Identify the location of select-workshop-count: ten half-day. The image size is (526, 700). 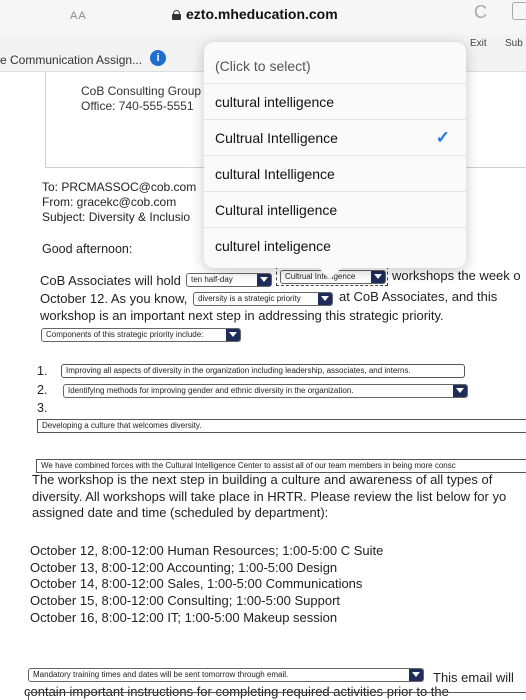
(229, 280).